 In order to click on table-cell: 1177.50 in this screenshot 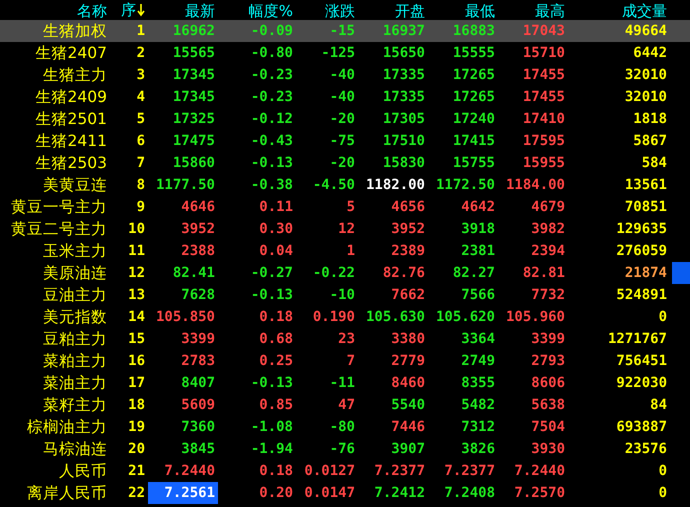, I will do `click(185, 185)`.